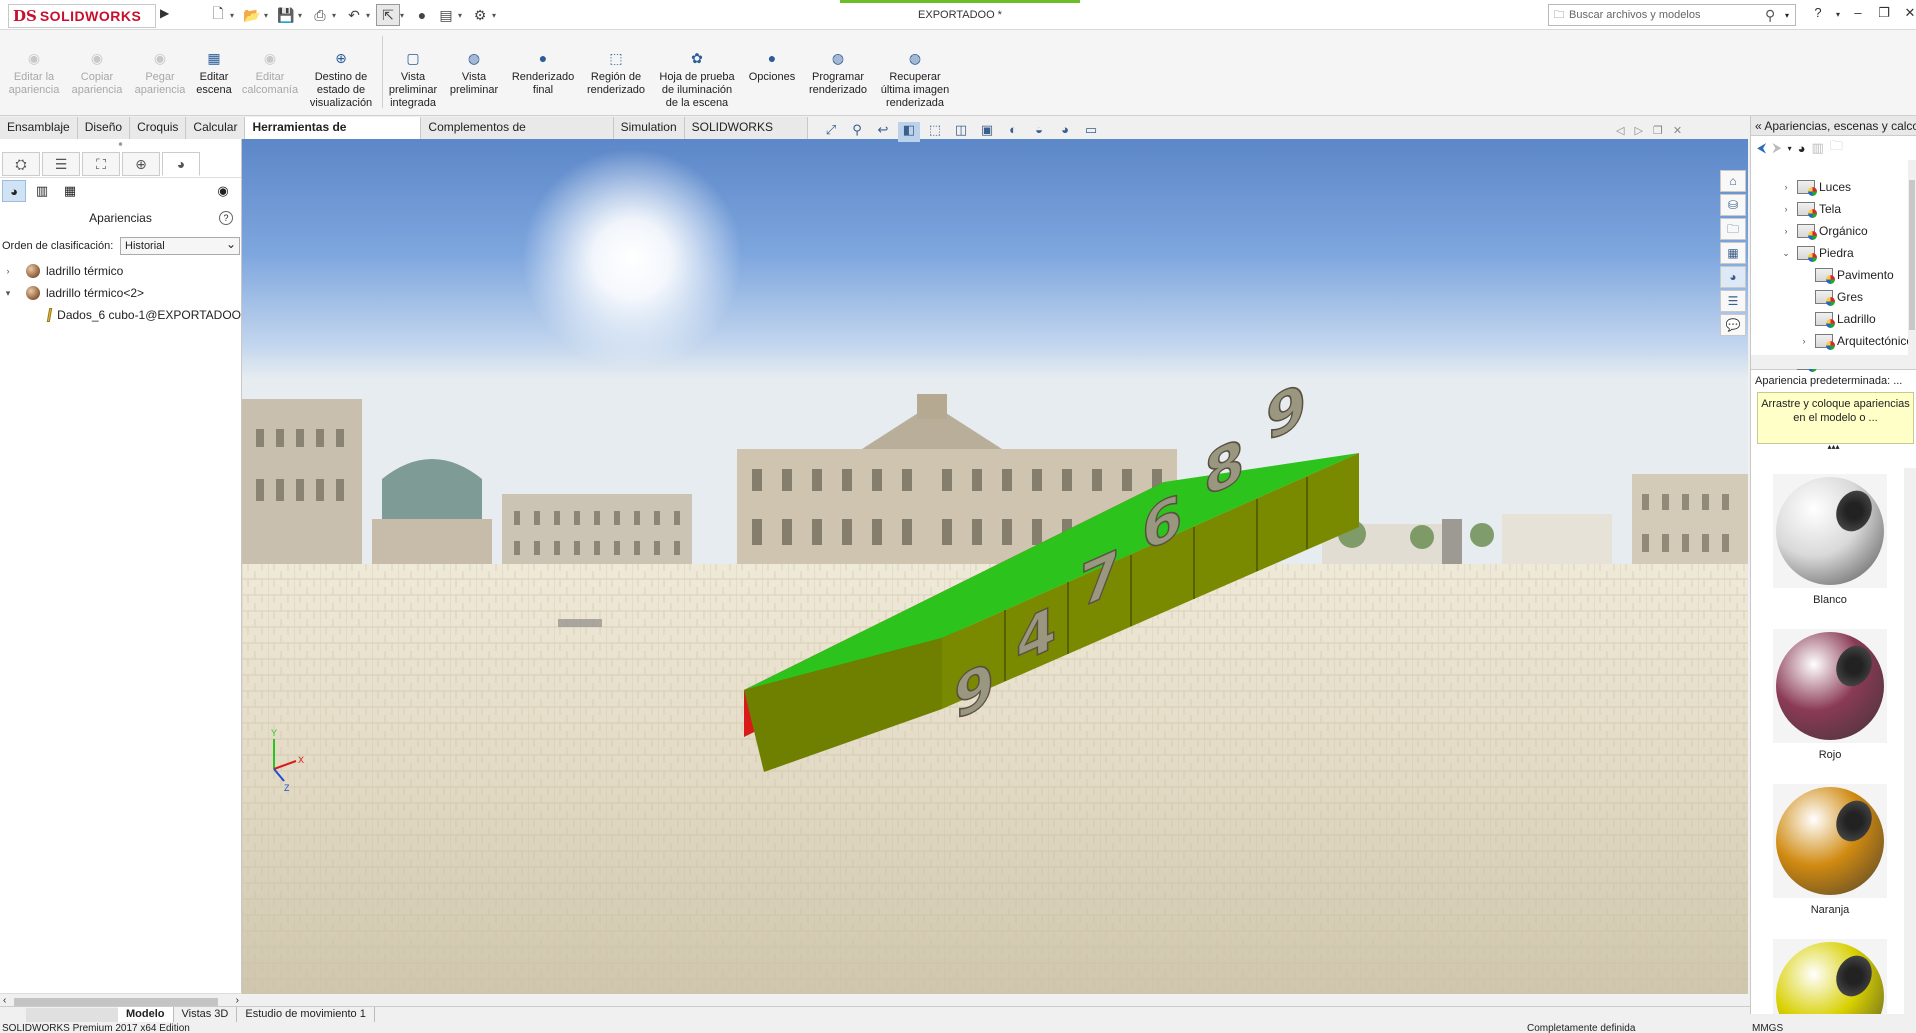  What do you see at coordinates (1733, 253) in the screenshot?
I see `view-palette-tab-icon: ▦` at bounding box center [1733, 253].